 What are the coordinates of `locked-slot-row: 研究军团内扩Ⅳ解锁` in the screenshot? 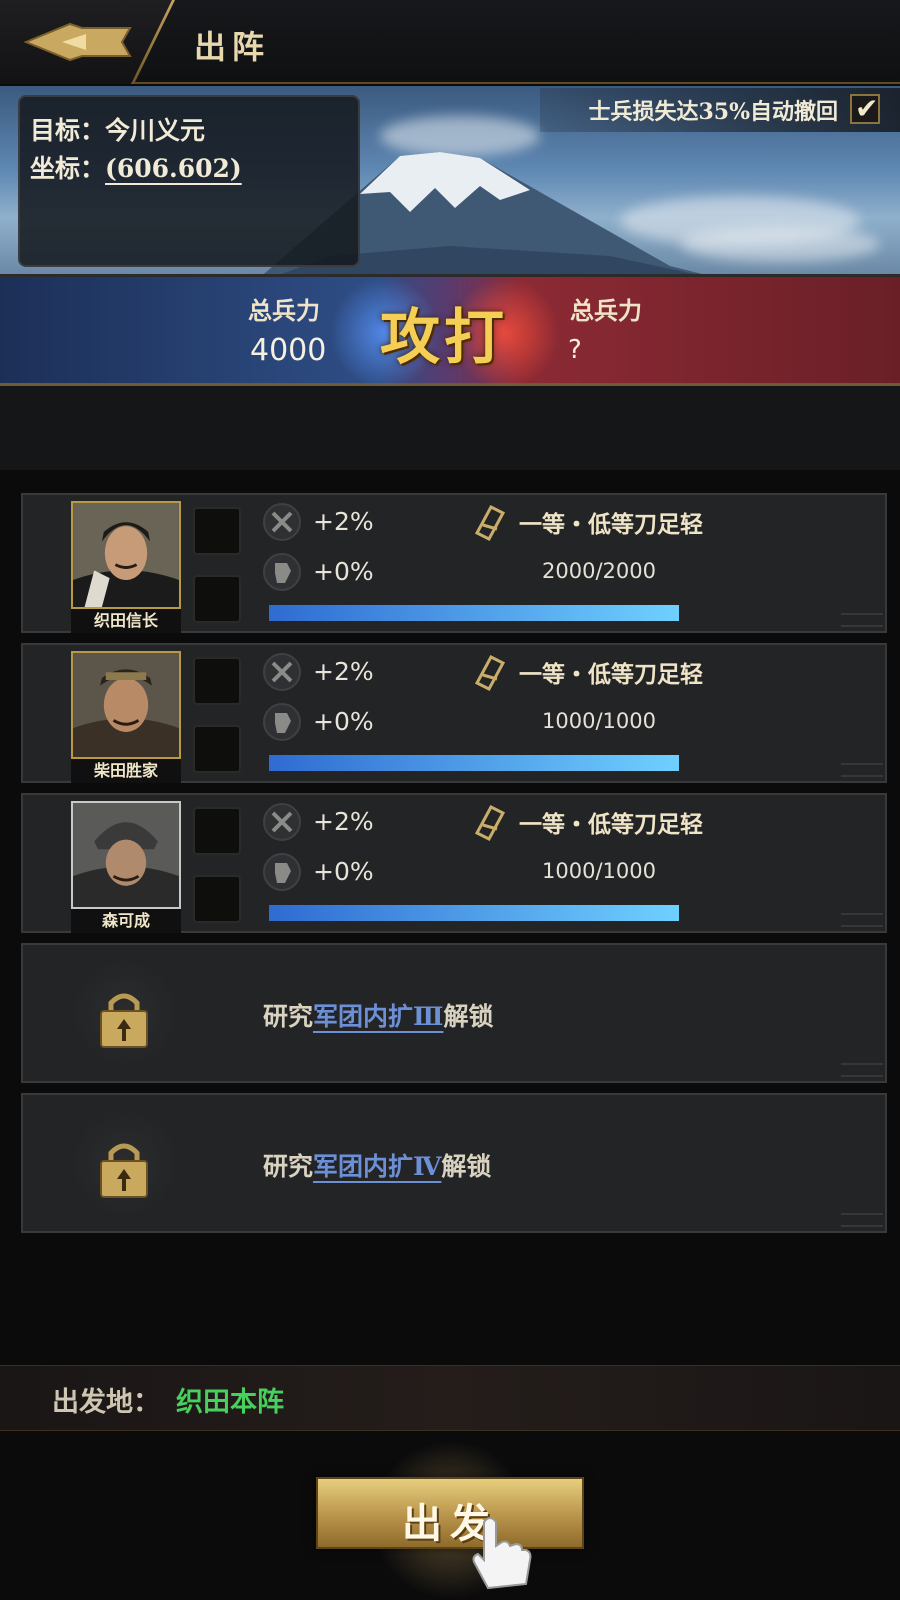 It's located at (454, 1163).